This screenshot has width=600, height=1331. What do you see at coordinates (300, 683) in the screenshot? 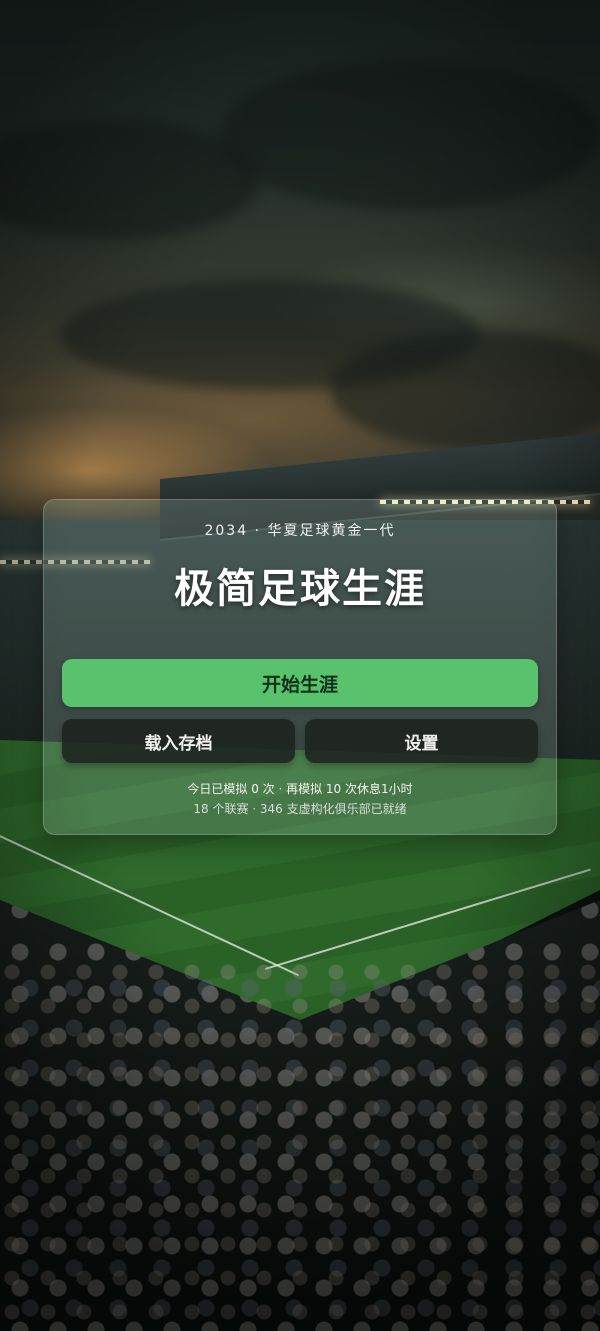
I see `start-career-button: 开始生涯` at bounding box center [300, 683].